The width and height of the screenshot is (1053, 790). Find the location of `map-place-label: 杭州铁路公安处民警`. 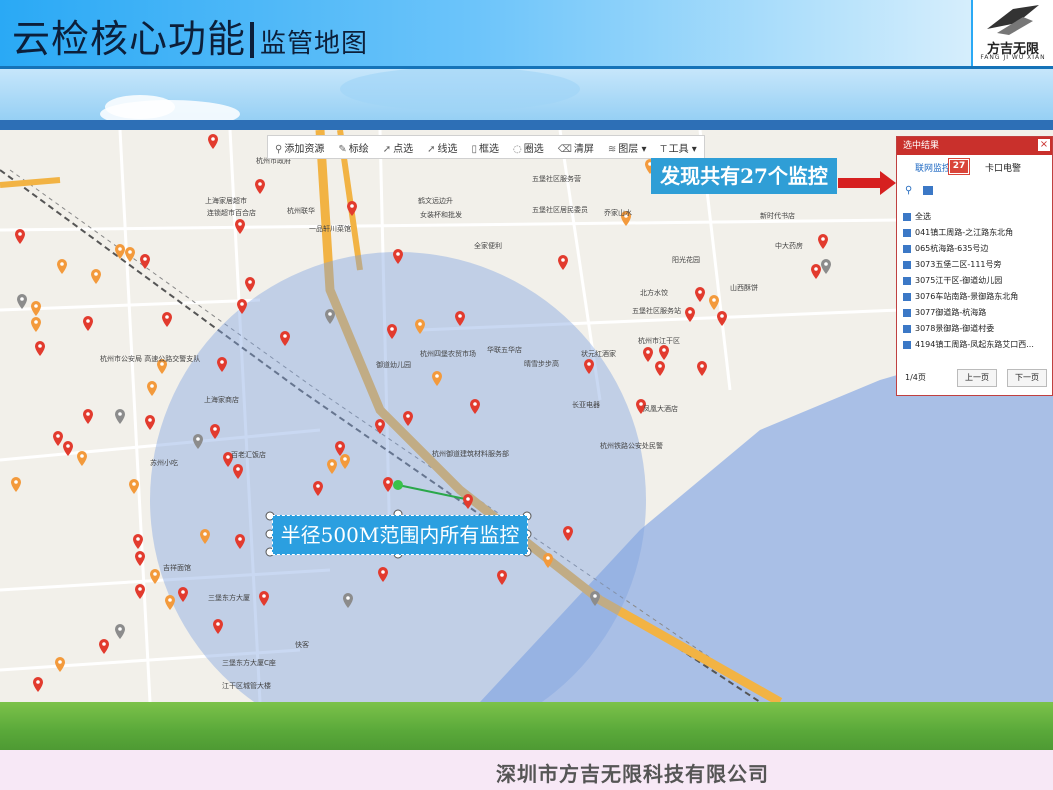

map-place-label: 杭州铁路公安处民警 is located at coordinates (631, 445).